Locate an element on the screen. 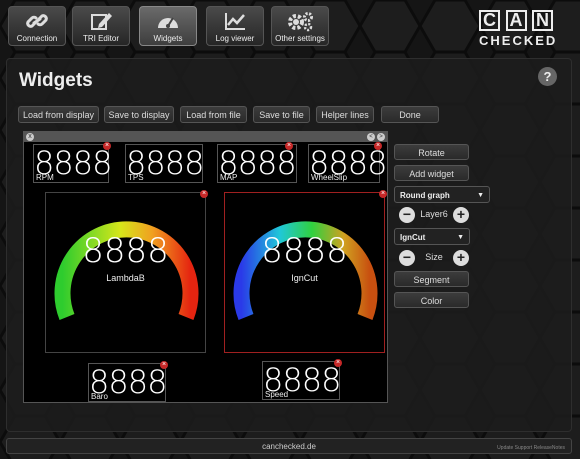 This screenshot has width=580, height=459. nav-label: Widgets is located at coordinates (168, 38).